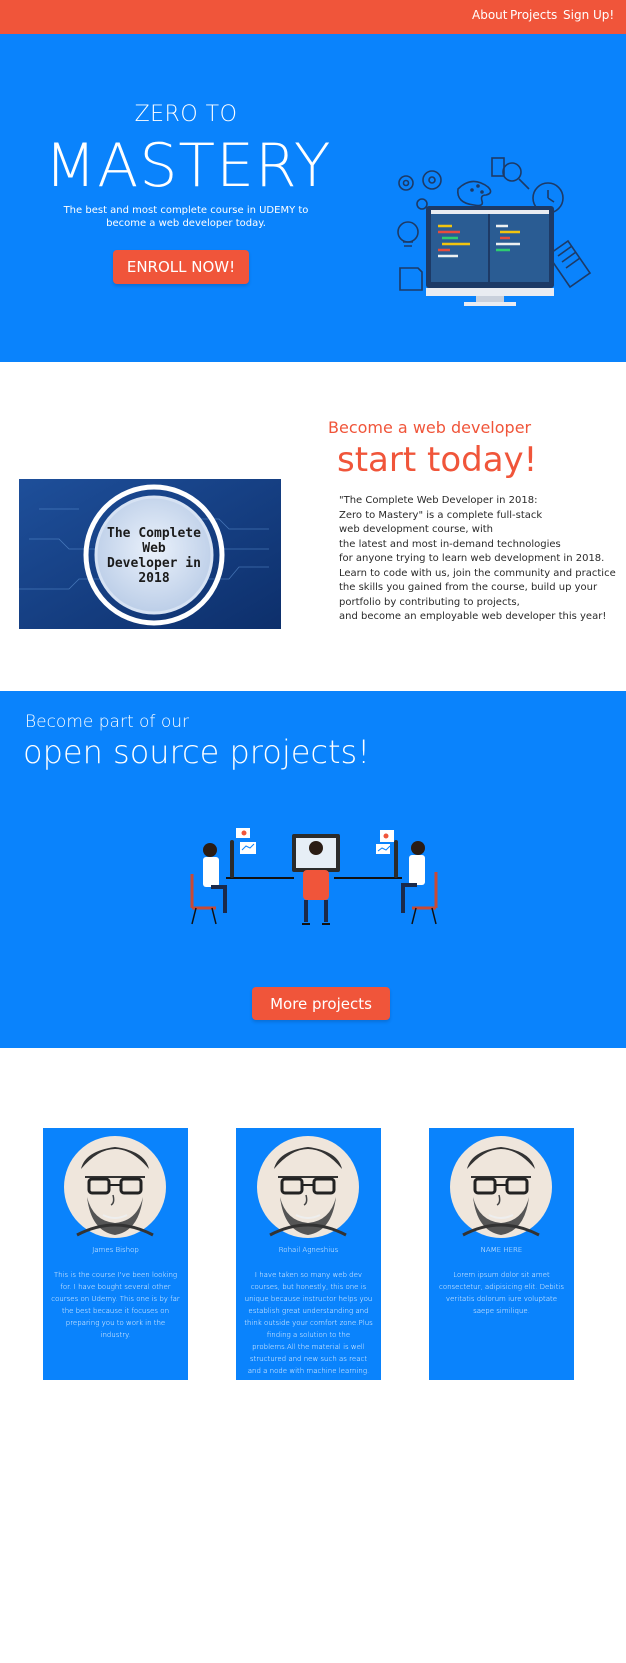  Describe the element at coordinates (153, 578) in the screenshot. I see `thumb-title-line-4: 2018` at that location.